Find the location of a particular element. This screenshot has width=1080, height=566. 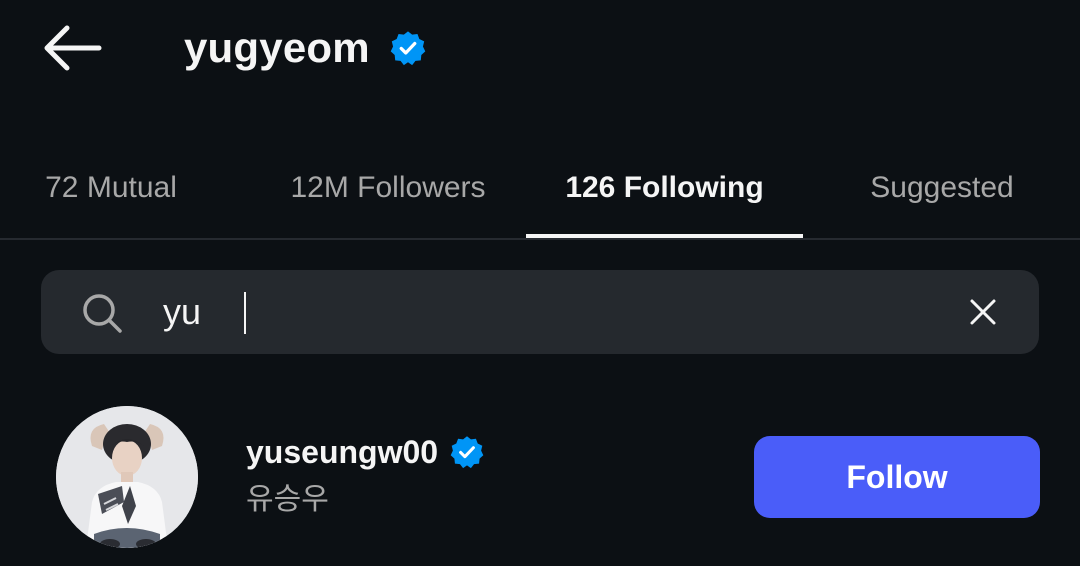

profile-title: yugyeom is located at coordinates (305, 48).